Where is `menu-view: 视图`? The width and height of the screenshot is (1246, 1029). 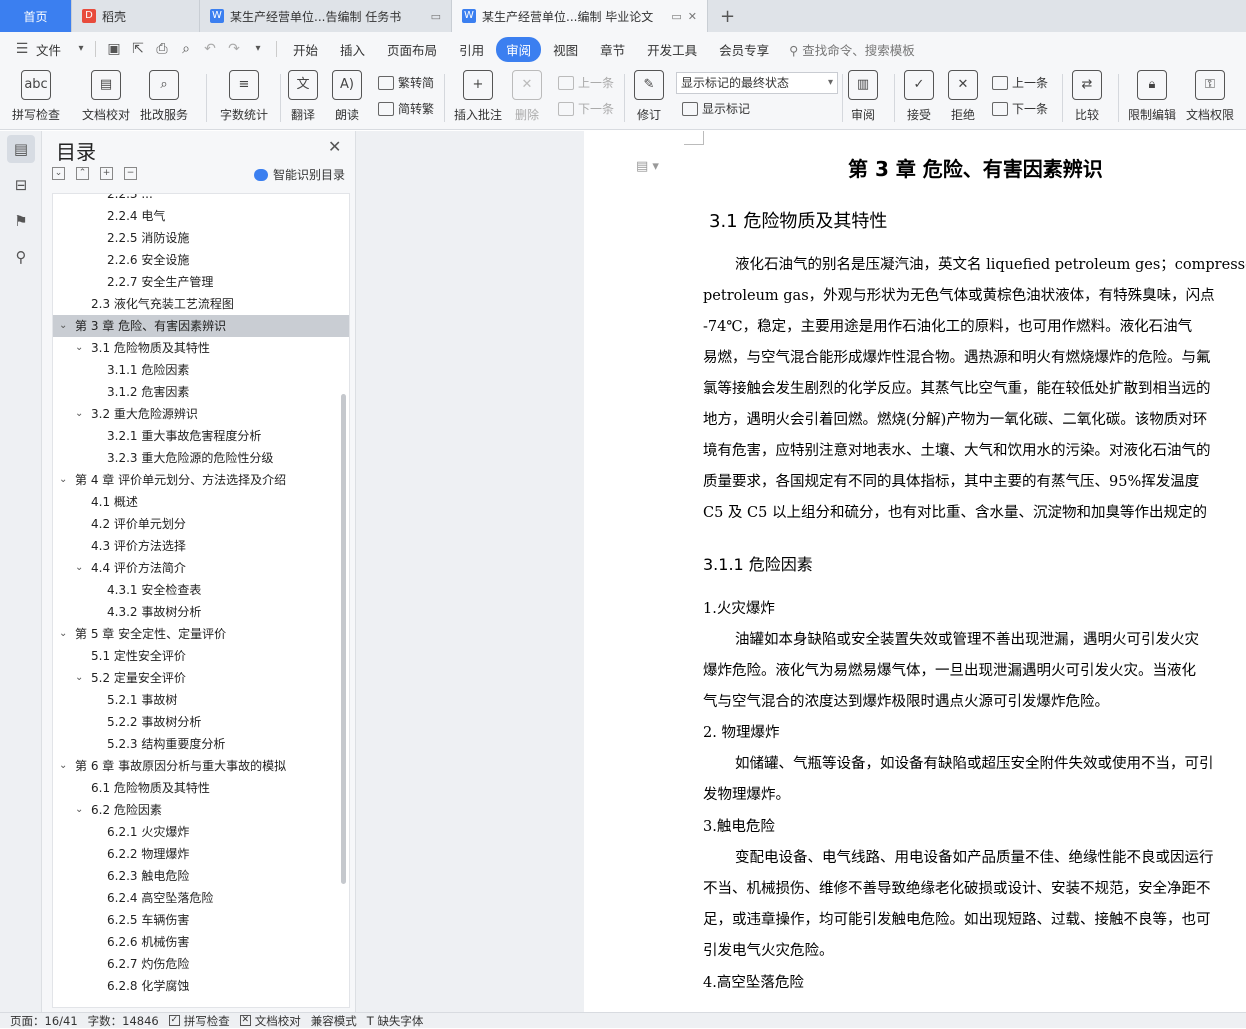 menu-view: 视图 is located at coordinates (565, 49).